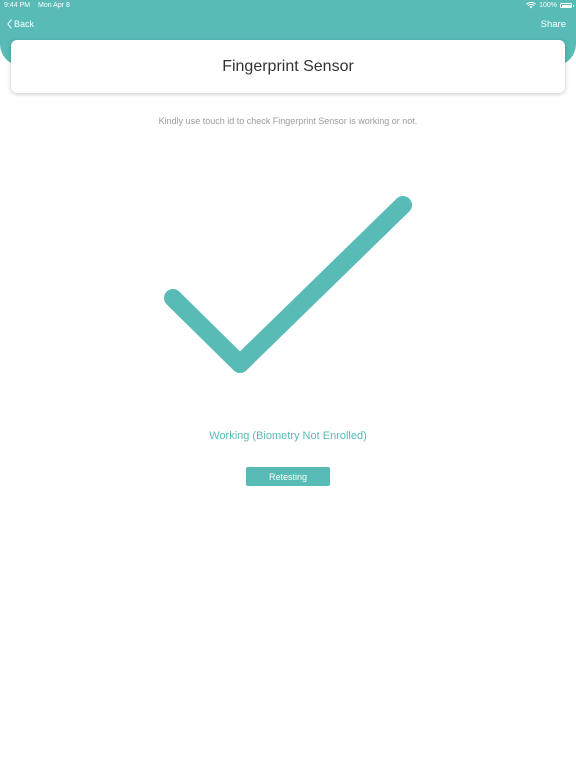 Image resolution: width=576 pixels, height=768 pixels. Describe the element at coordinates (288, 436) in the screenshot. I see `sensor-status-text: Working (Biometry Not Enrolled)` at that location.